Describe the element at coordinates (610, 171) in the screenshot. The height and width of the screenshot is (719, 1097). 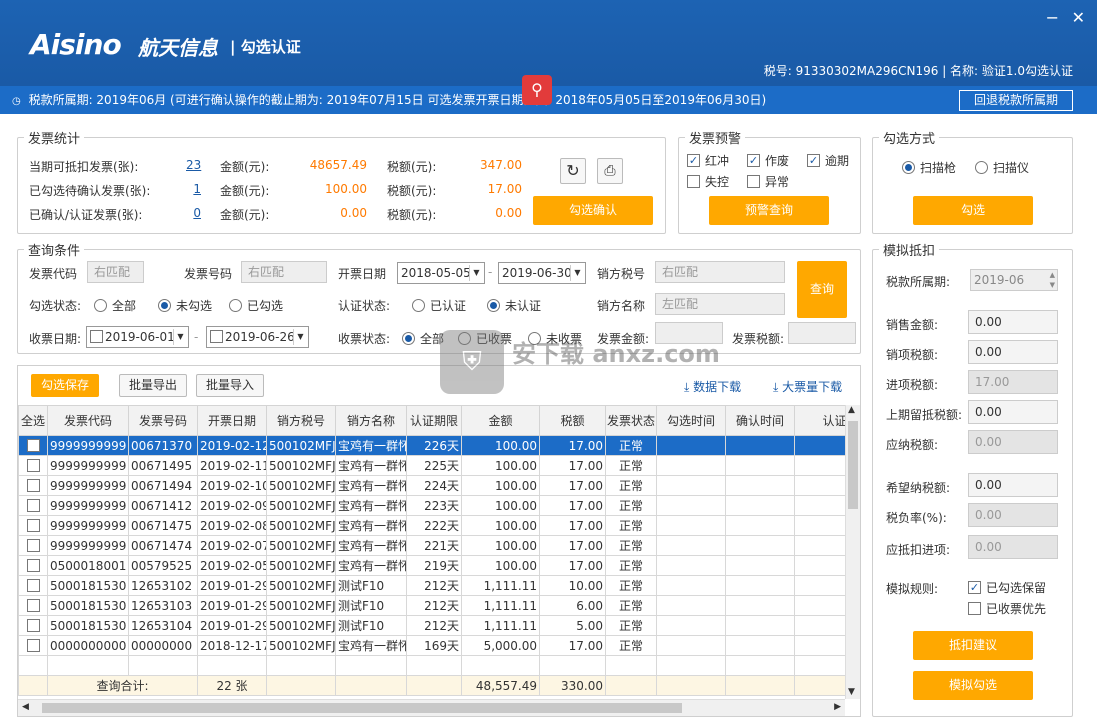
I see `print-icon: ⎙` at that location.